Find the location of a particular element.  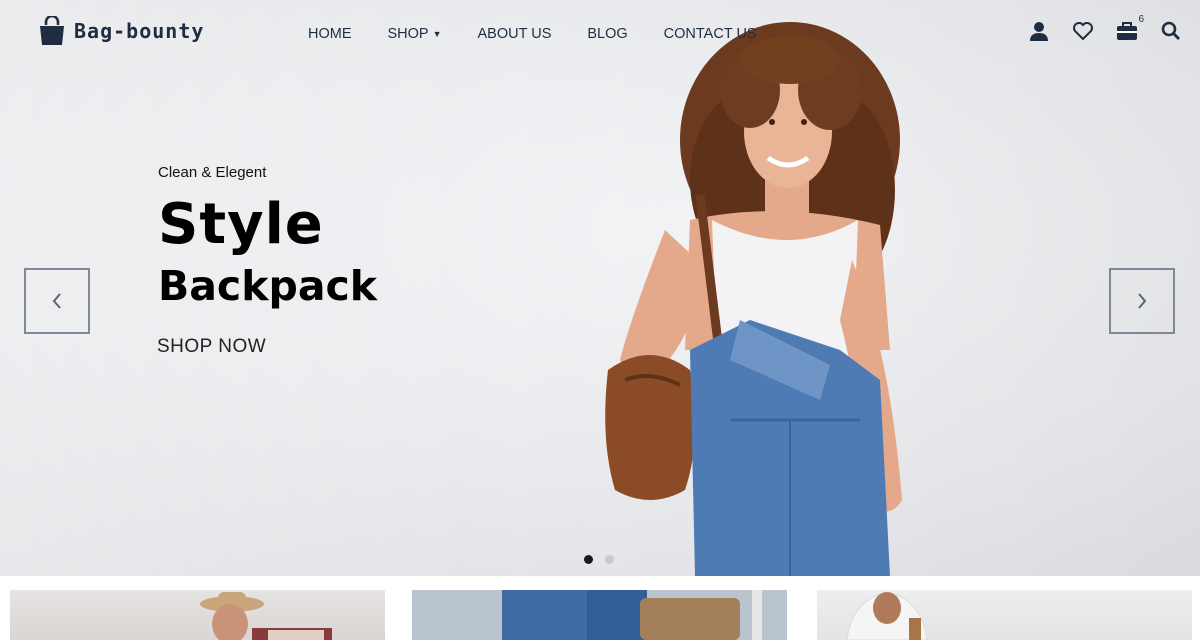

chevron-right-icon is located at coordinates (1142, 301).